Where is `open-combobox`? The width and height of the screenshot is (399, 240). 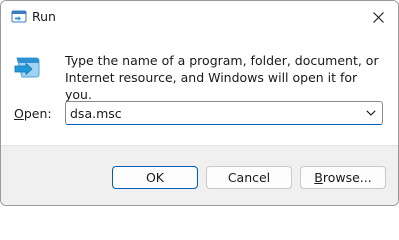 open-combobox is located at coordinates (224, 113).